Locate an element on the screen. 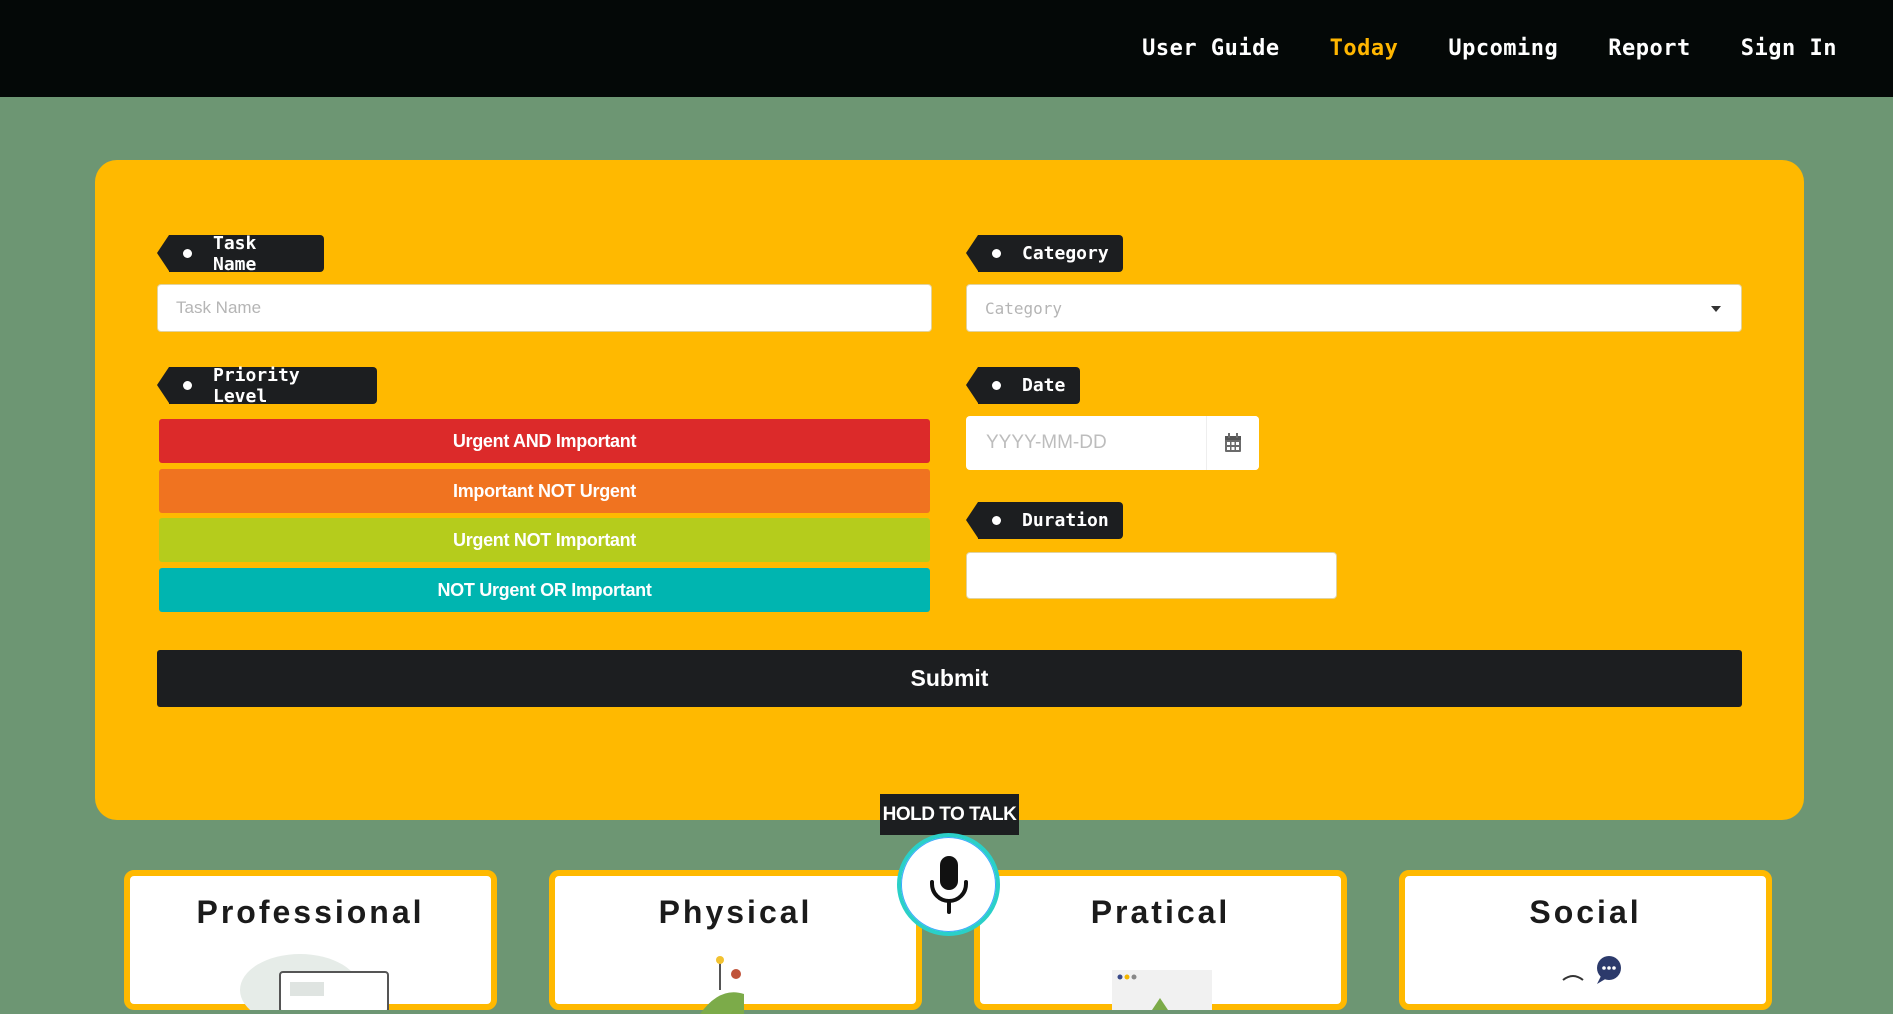 The height and width of the screenshot is (1014, 1893). nav-user-guide: User Guide is located at coordinates (1210, 48).